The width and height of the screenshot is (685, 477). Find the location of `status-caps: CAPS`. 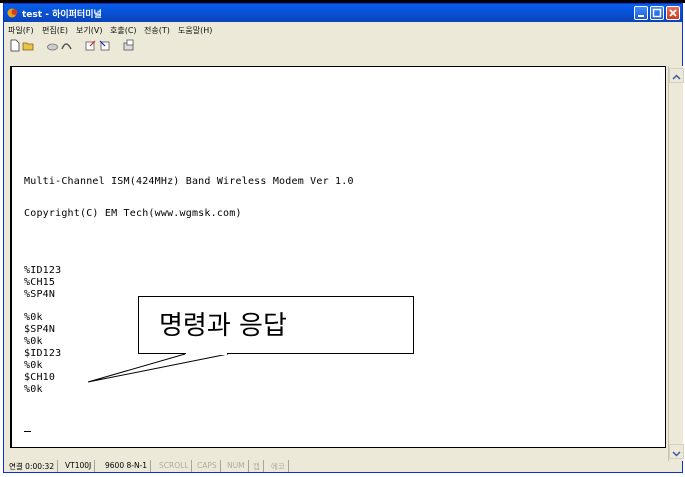

status-caps: CAPS is located at coordinates (207, 466).